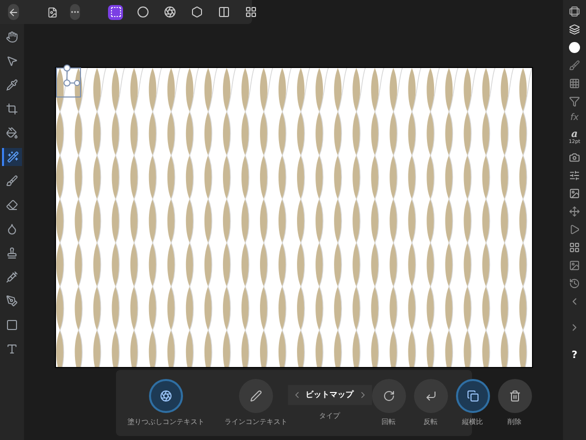 Image resolution: width=586 pixels, height=440 pixels. I want to click on wand-icon, so click(13, 157).